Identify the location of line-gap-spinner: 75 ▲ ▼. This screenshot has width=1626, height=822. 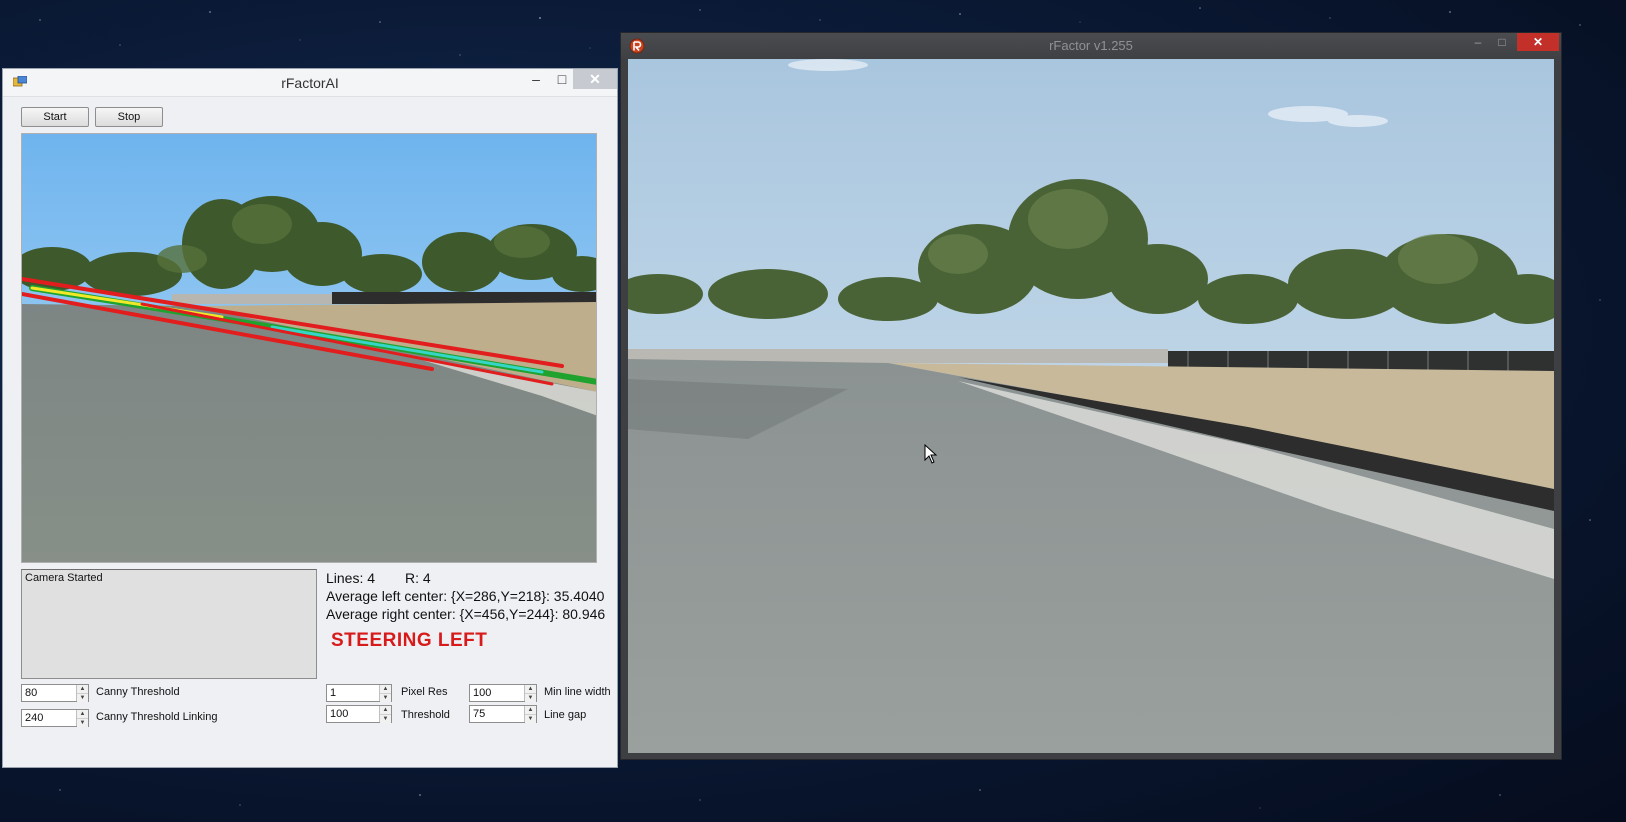
(503, 714).